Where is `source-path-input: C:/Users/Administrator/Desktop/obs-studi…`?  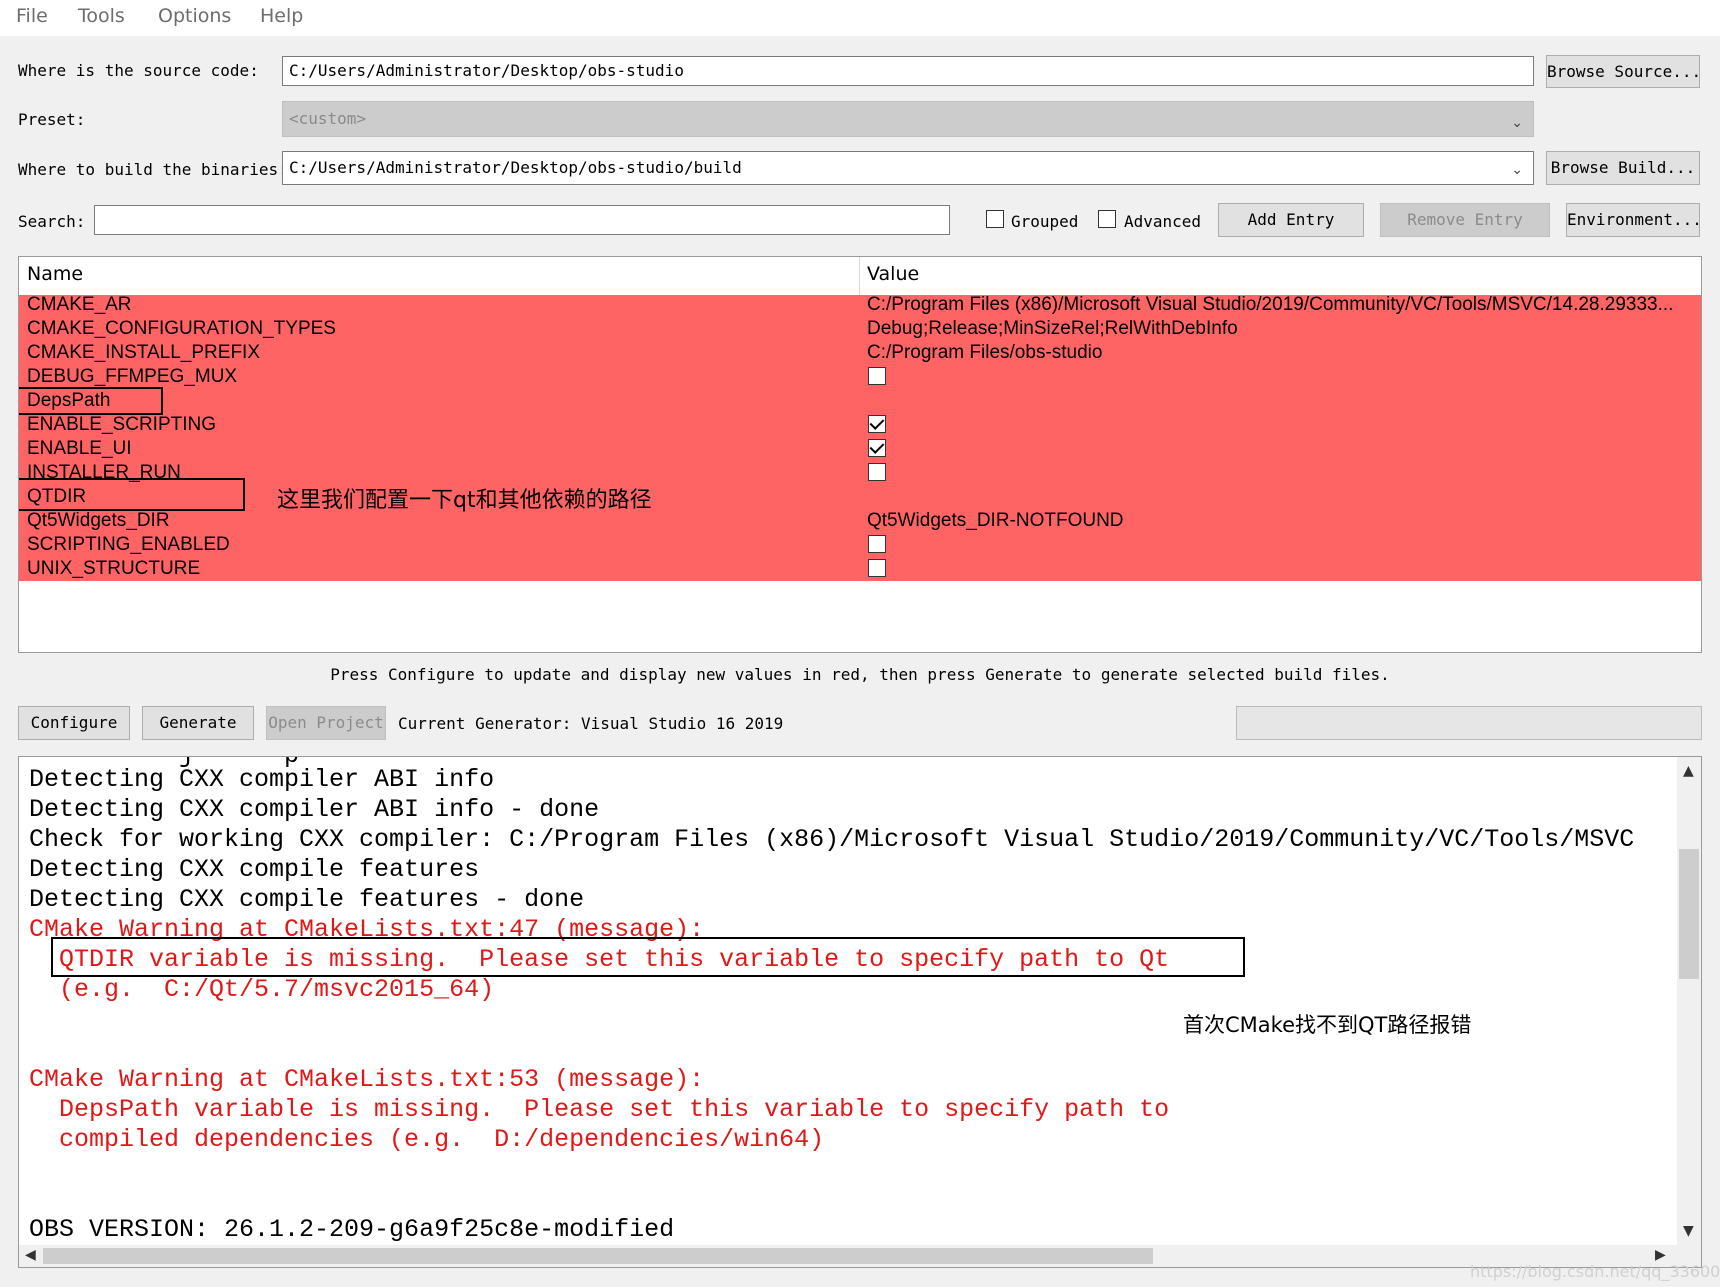 source-path-input: C:/Users/Administrator/Desktop/obs-studi… is located at coordinates (908, 71).